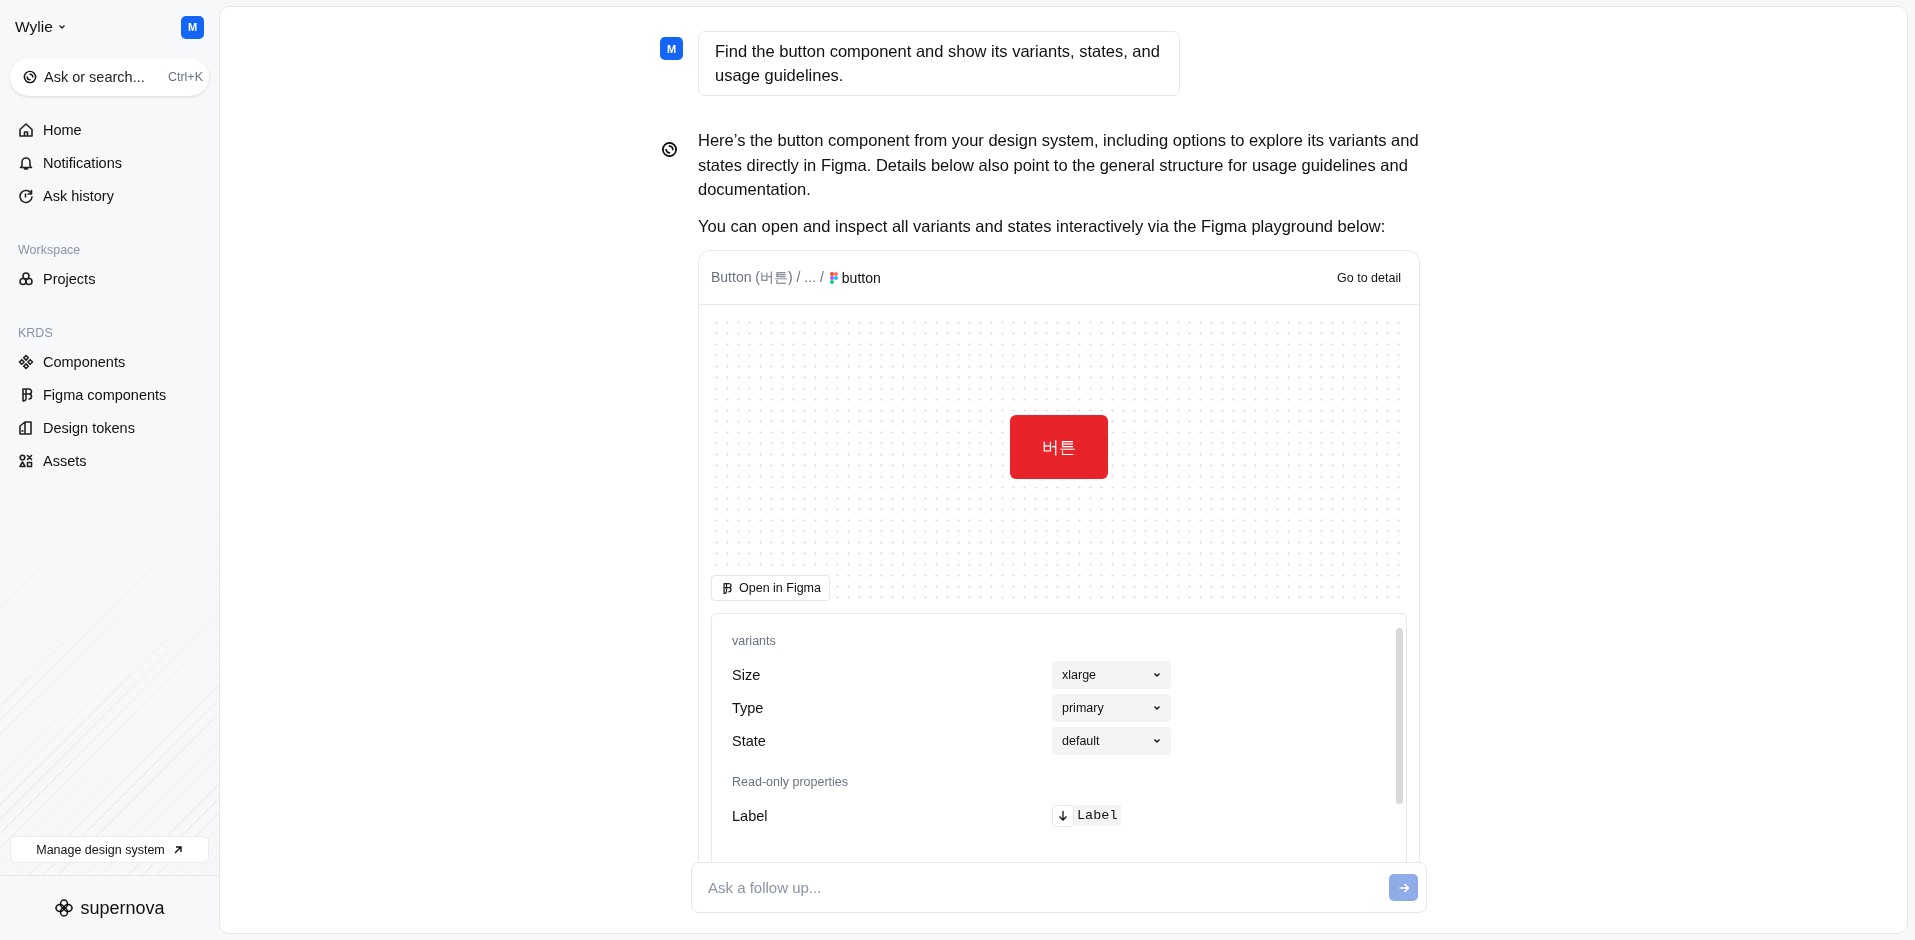 The width and height of the screenshot is (1915, 940). What do you see at coordinates (40, 27) in the screenshot?
I see `workspace-switcher: Wylie` at bounding box center [40, 27].